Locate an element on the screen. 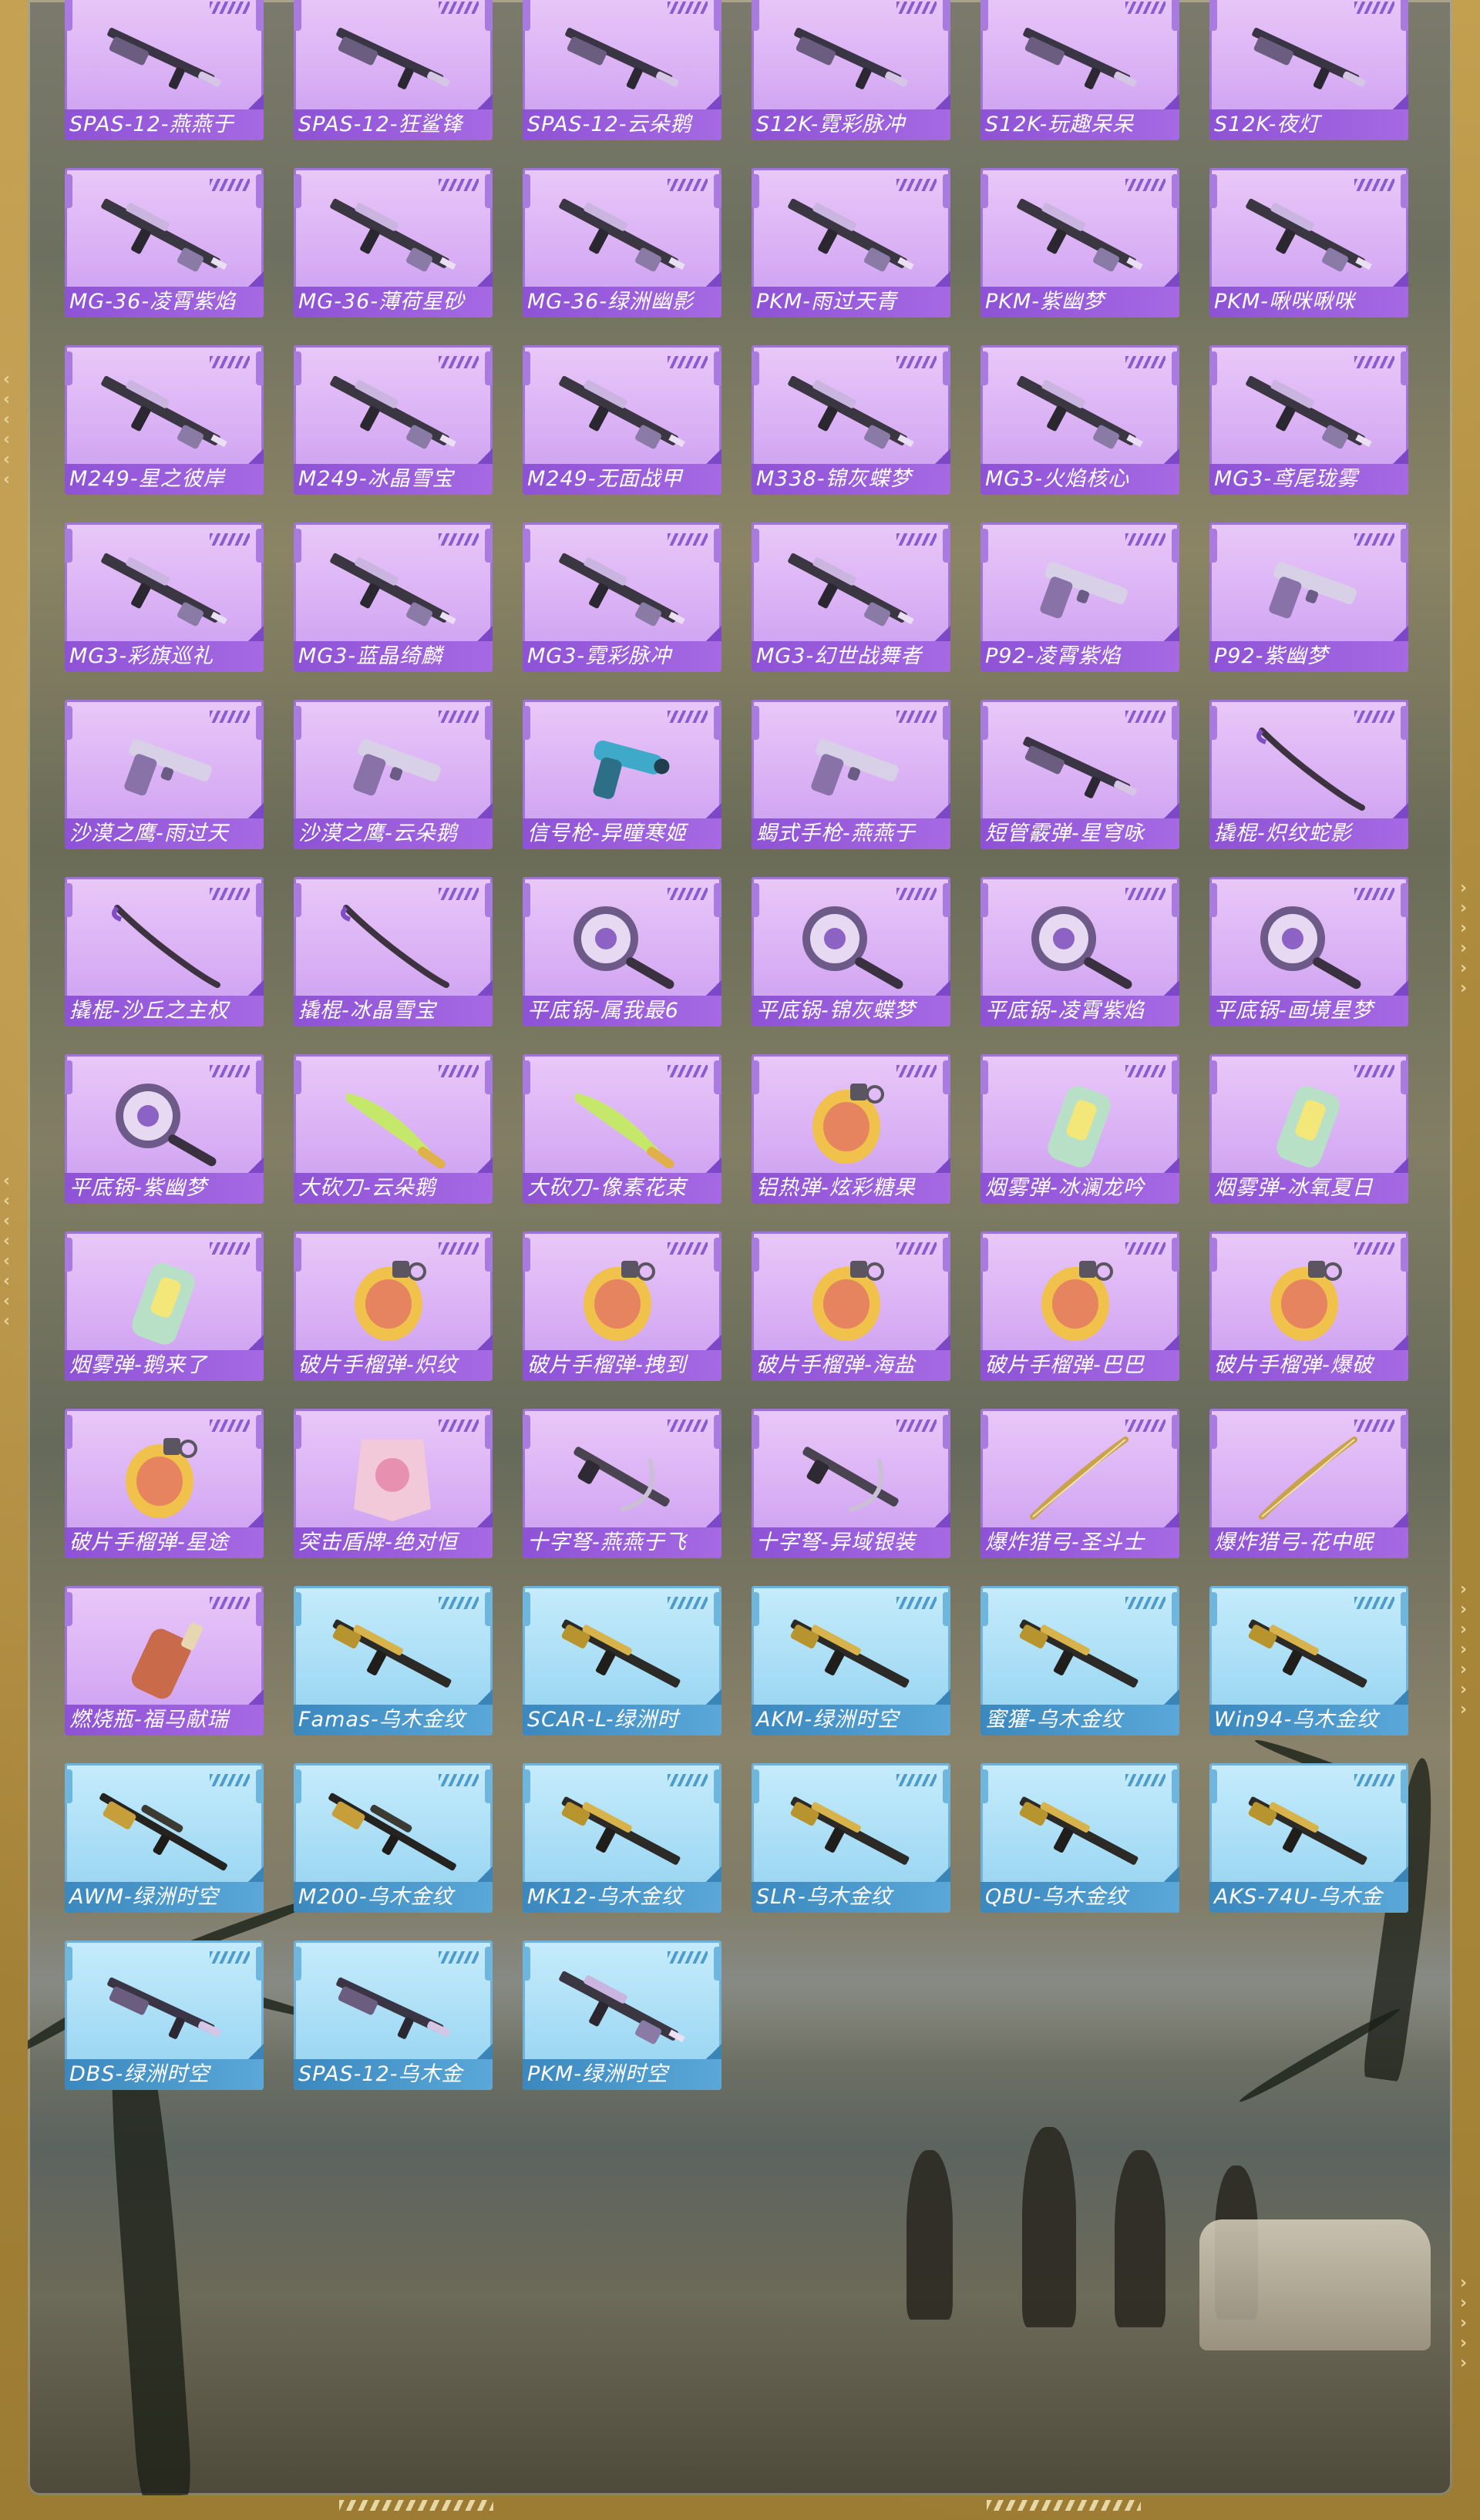 Image resolution: width=1480 pixels, height=2520 pixels. skin-card: 蝎式手枪-燕燕于 is located at coordinates (851, 775).